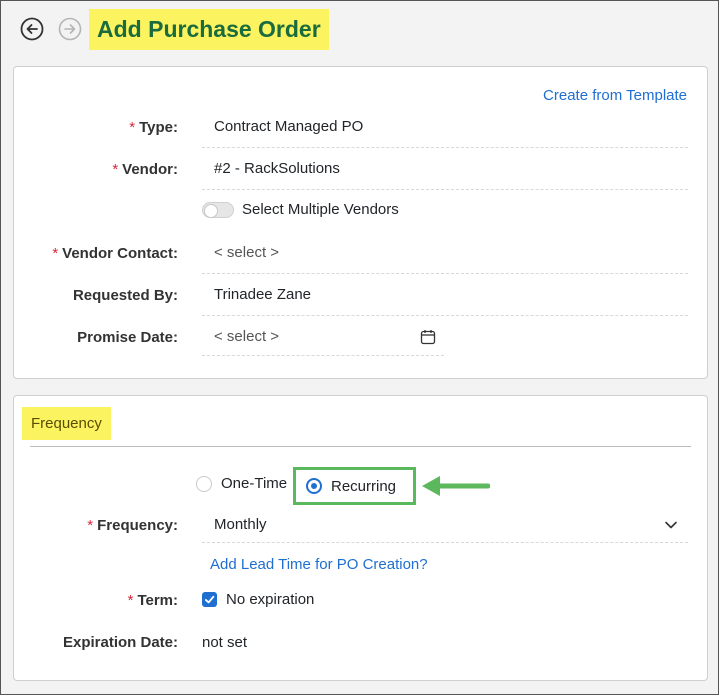 Image resolution: width=719 pixels, height=695 pixels. Describe the element at coordinates (445, 529) in the screenshot. I see `frequency-select: Monthly` at that location.